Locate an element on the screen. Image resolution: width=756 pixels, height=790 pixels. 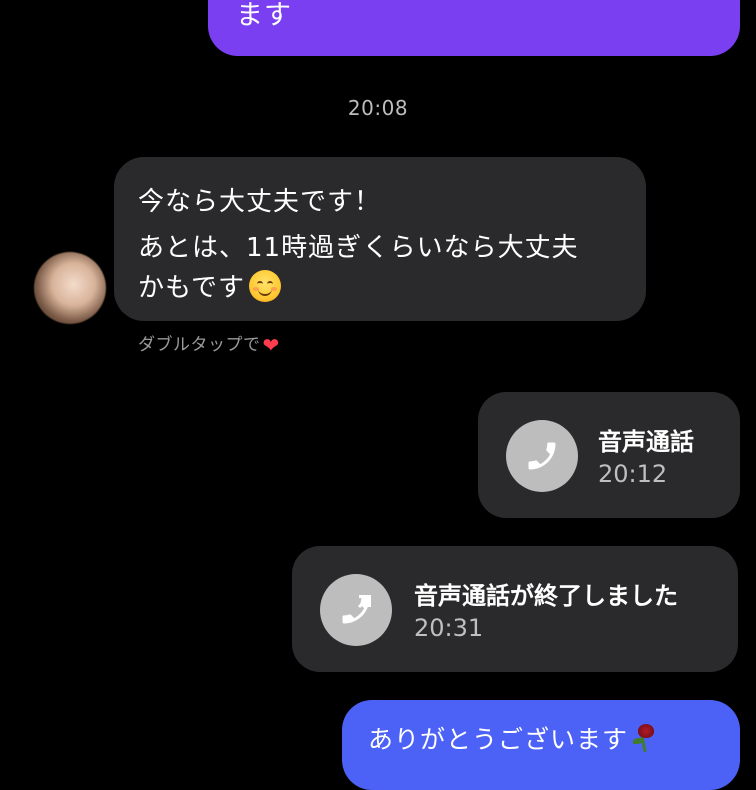
avatar is located at coordinates (70, 288).